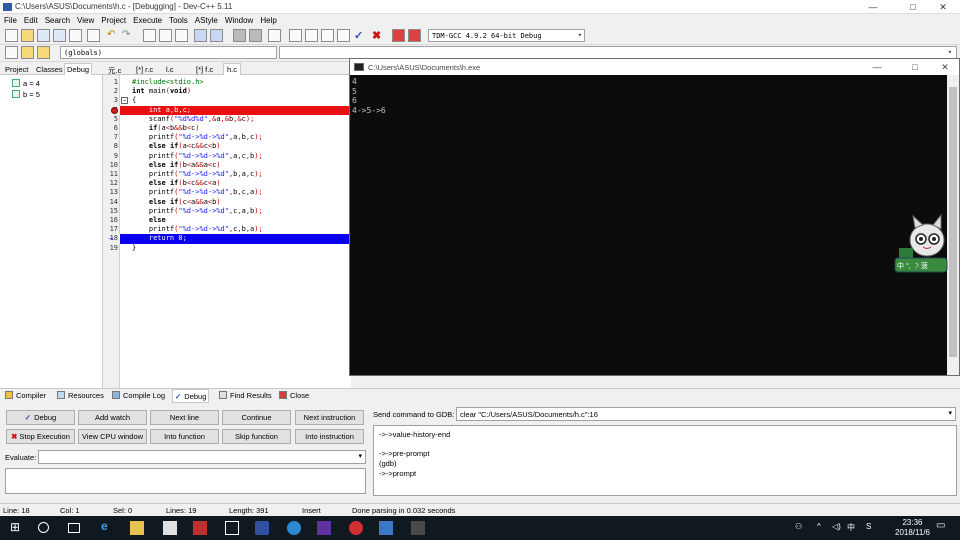 The image size is (960, 540). Describe the element at coordinates (43, 35) in the screenshot. I see `save-icon` at that location.